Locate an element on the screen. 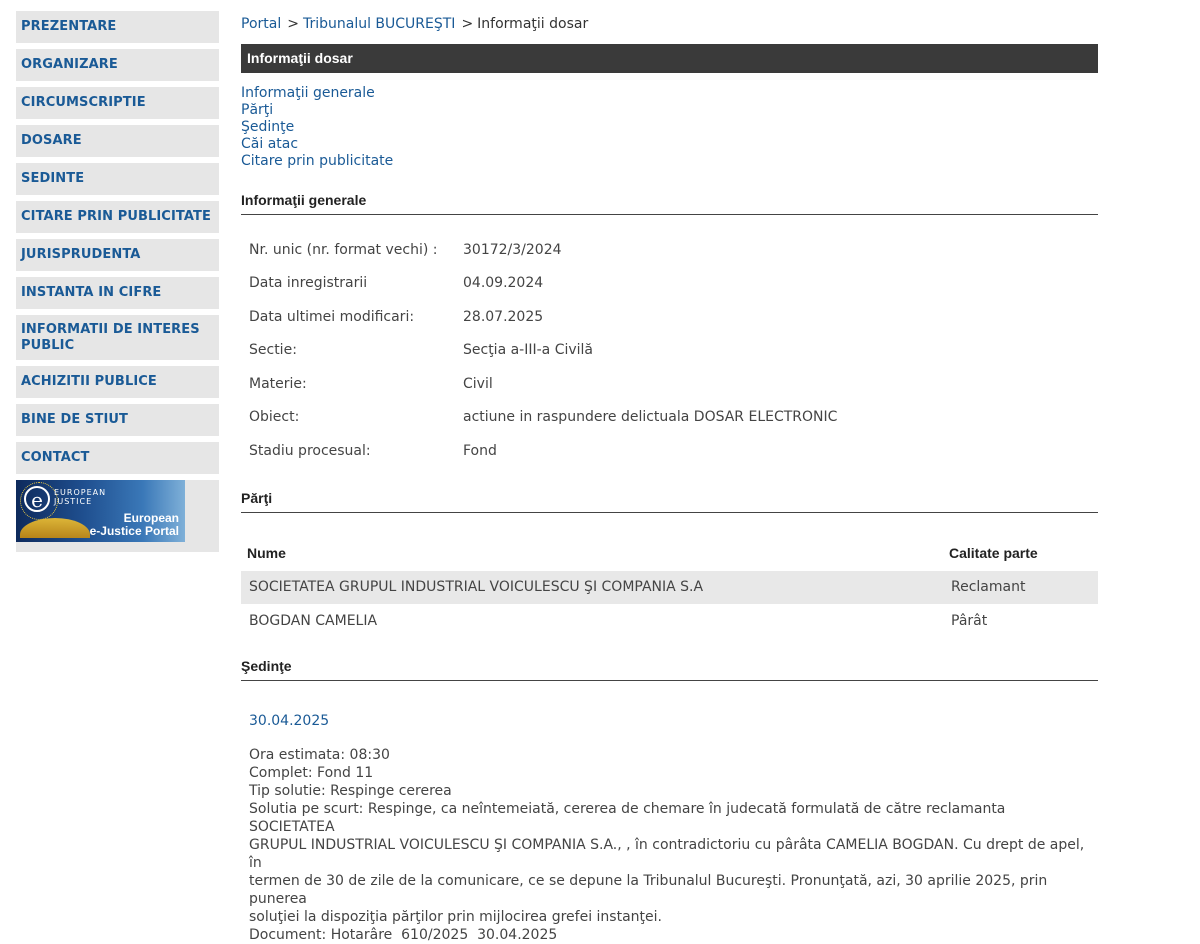  party-role: Reclamant is located at coordinates (1020, 587).